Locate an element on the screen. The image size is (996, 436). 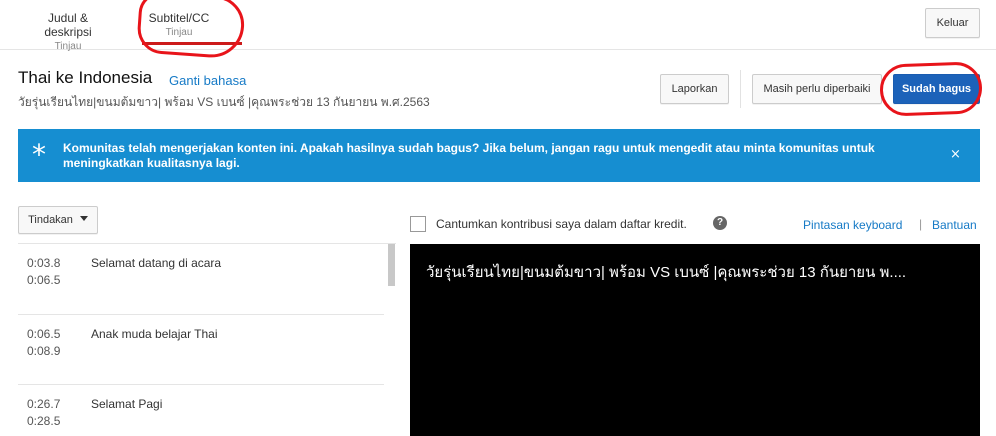
list-item: 0:26.7 0:28.5 Selamat Pagi is located at coordinates (201, 410).